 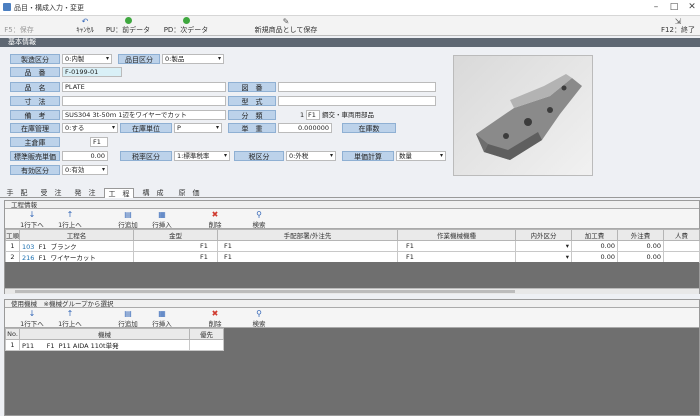 What do you see at coordinates (144, 87) in the screenshot?
I see `hinmei-field: PLATE` at bounding box center [144, 87].